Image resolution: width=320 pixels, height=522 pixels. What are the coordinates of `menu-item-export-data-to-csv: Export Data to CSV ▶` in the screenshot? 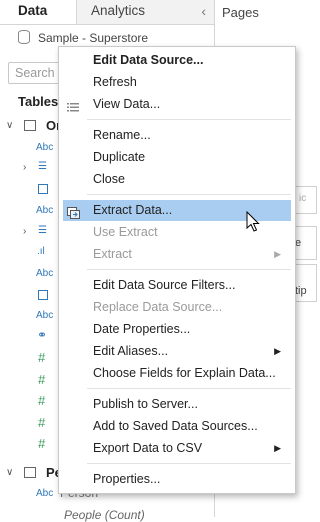 It's located at (177, 448).